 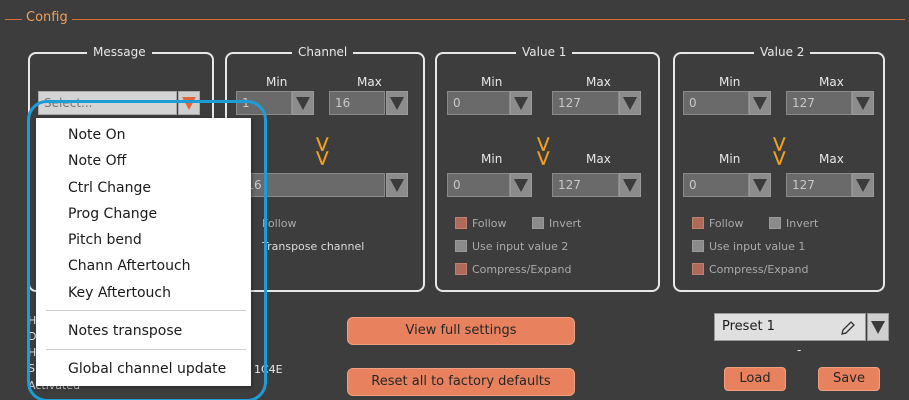 I want to click on channel-panel-title: Channel, so click(x=323, y=52).